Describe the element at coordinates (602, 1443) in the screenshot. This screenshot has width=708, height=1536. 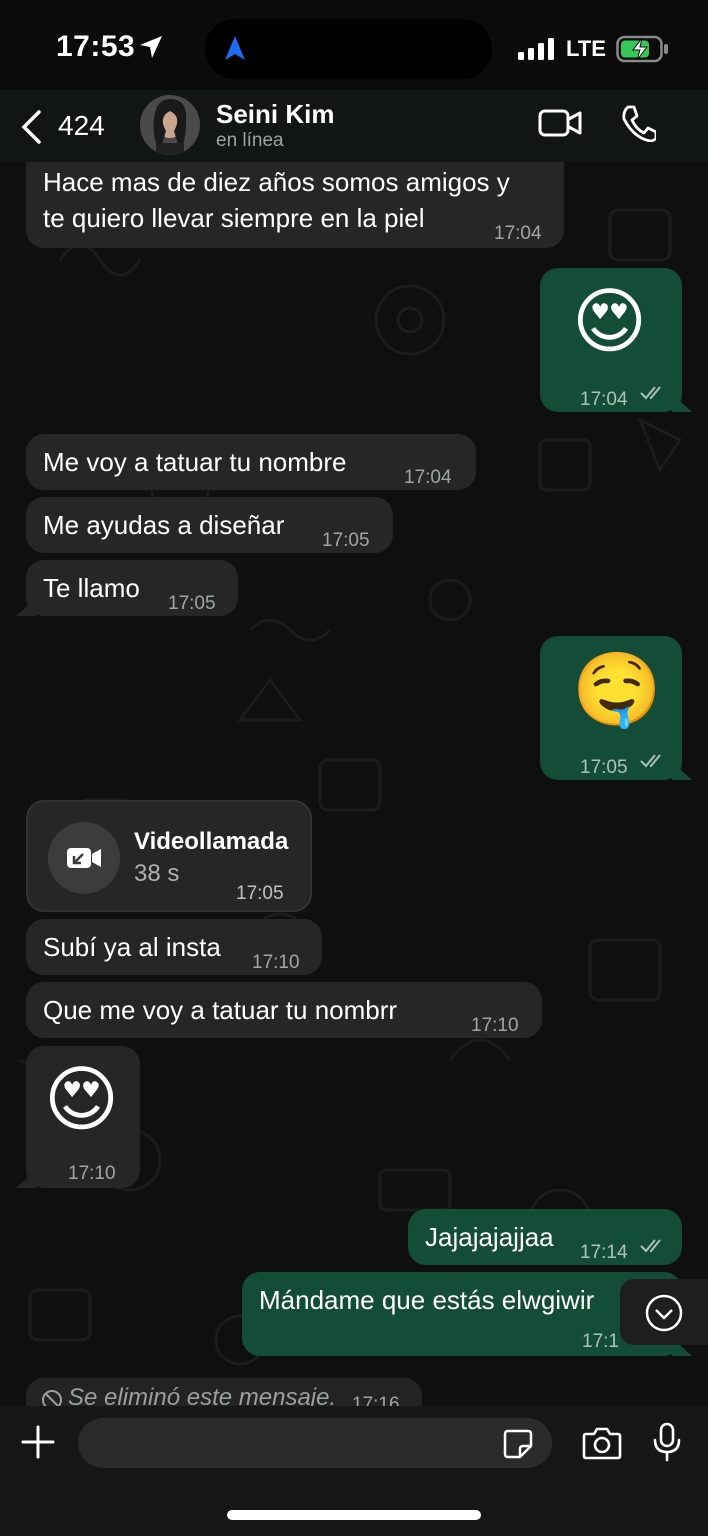
I see `camera-icon` at that location.